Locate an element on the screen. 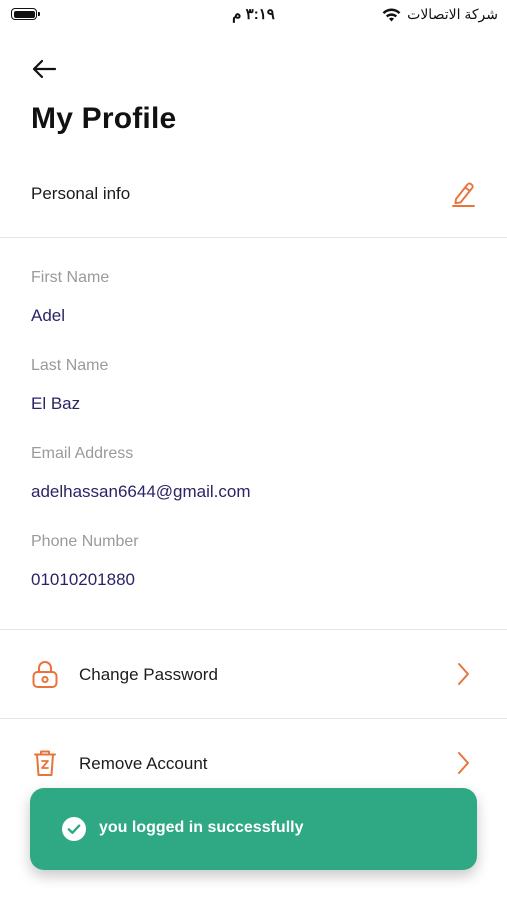 The image size is (507, 900). back-arrow-icon is located at coordinates (44, 69).